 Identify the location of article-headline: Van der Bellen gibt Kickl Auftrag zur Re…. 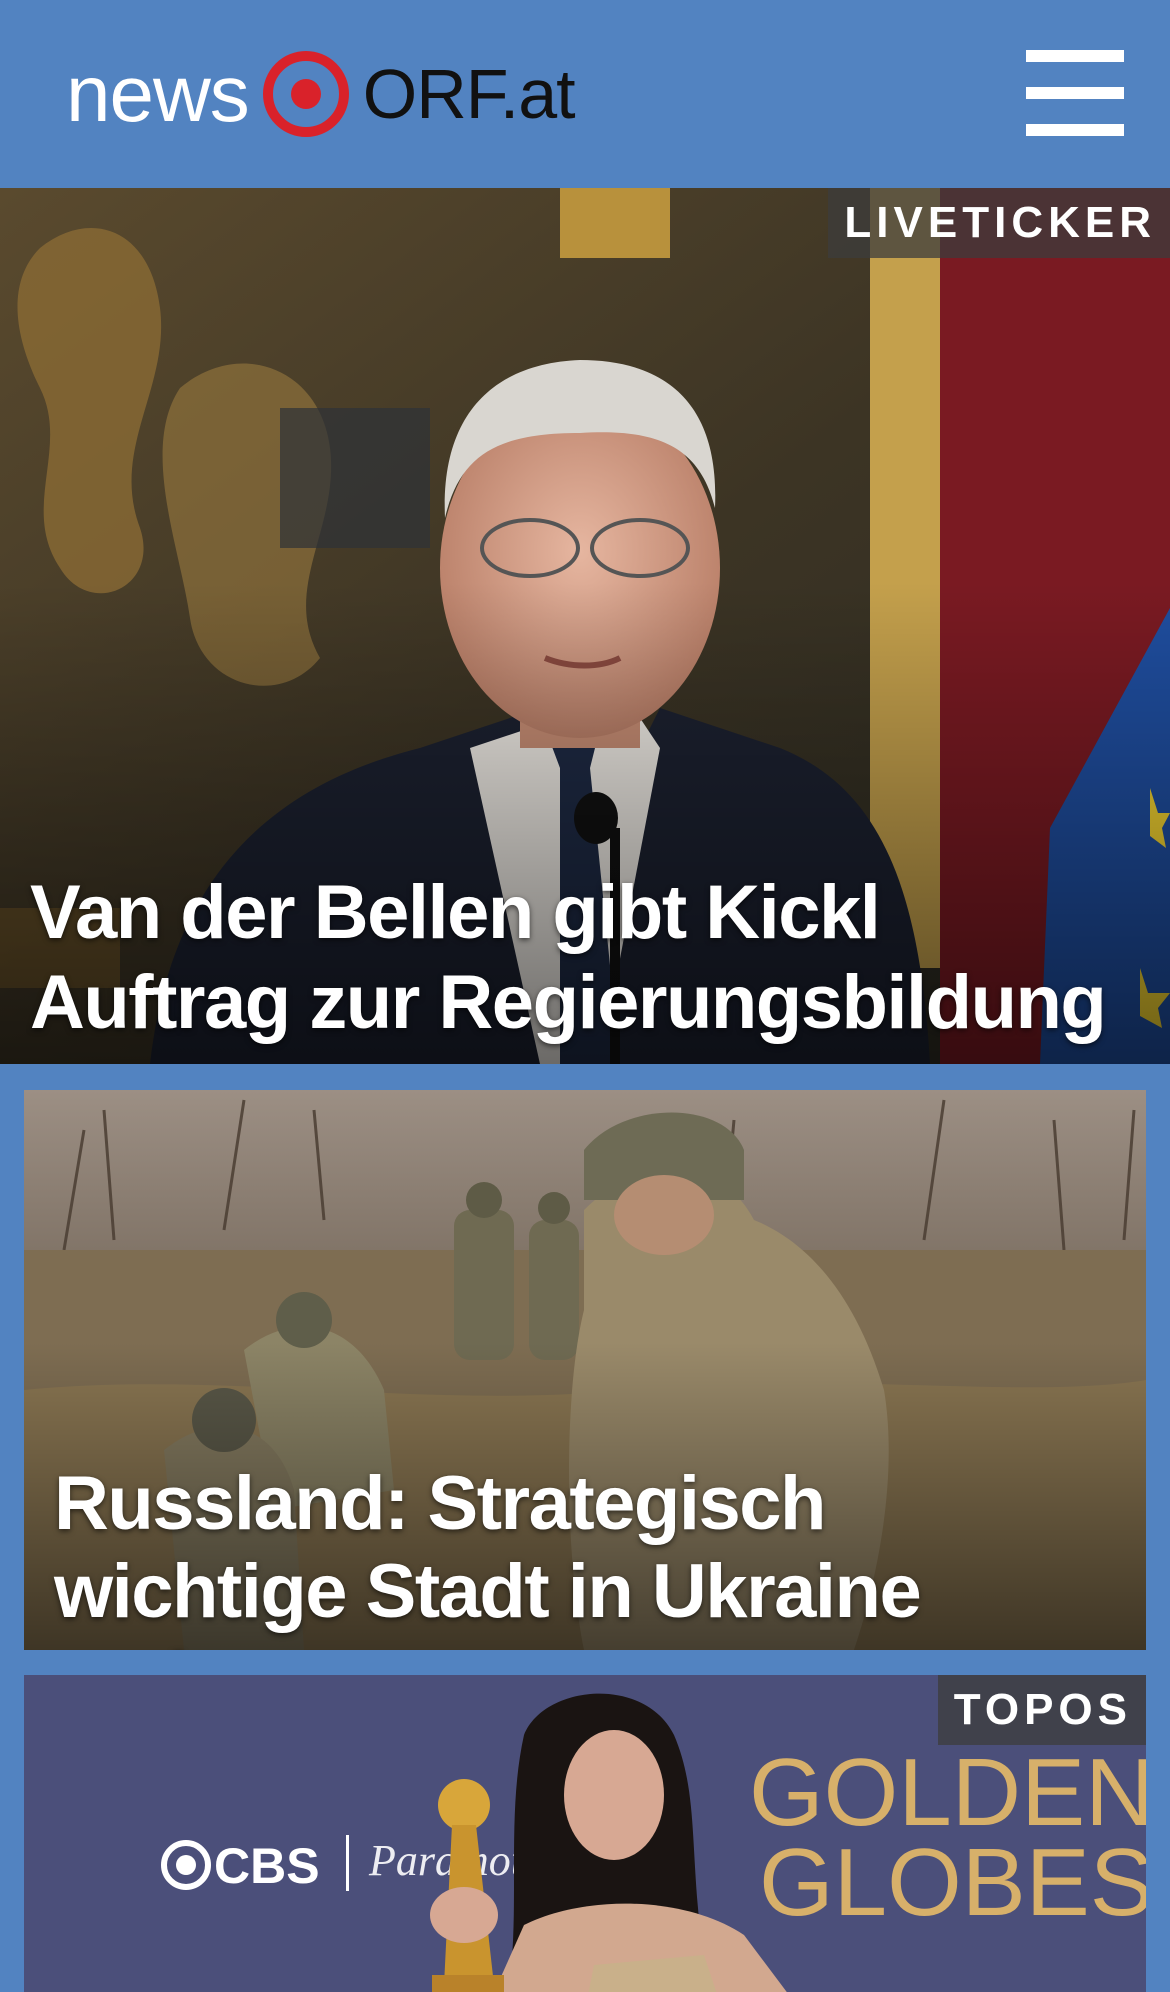
(585, 958).